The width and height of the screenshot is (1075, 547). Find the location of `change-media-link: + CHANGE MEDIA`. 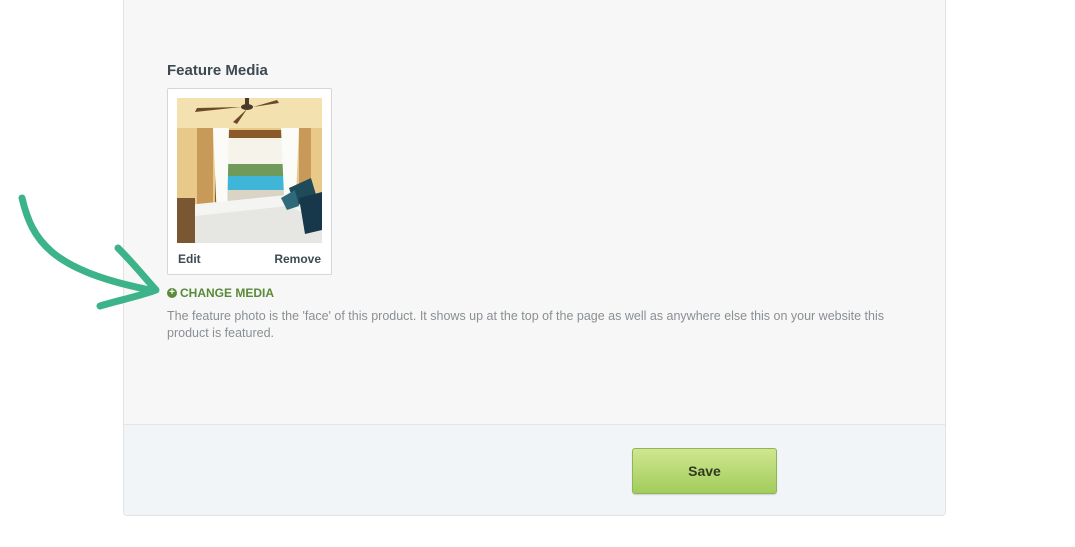

change-media-link: + CHANGE MEDIA is located at coordinates (220, 293).